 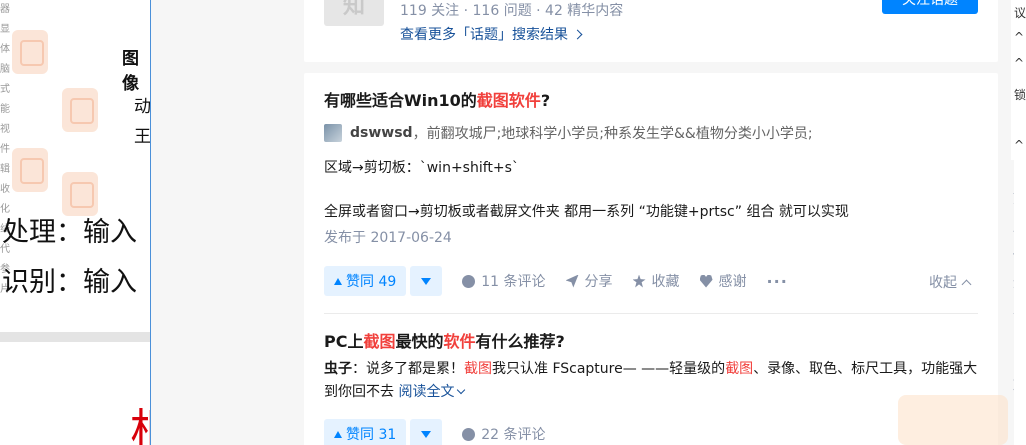 What do you see at coordinates (338, 369) in the screenshot?
I see `excerpt-author: 虫子` at bounding box center [338, 369].